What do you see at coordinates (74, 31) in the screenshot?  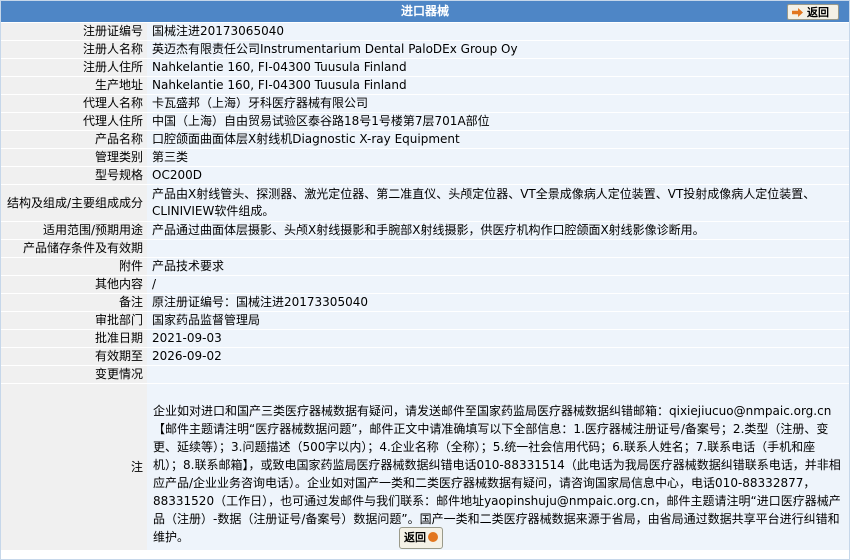 I see `row-label: 注册证编号` at bounding box center [74, 31].